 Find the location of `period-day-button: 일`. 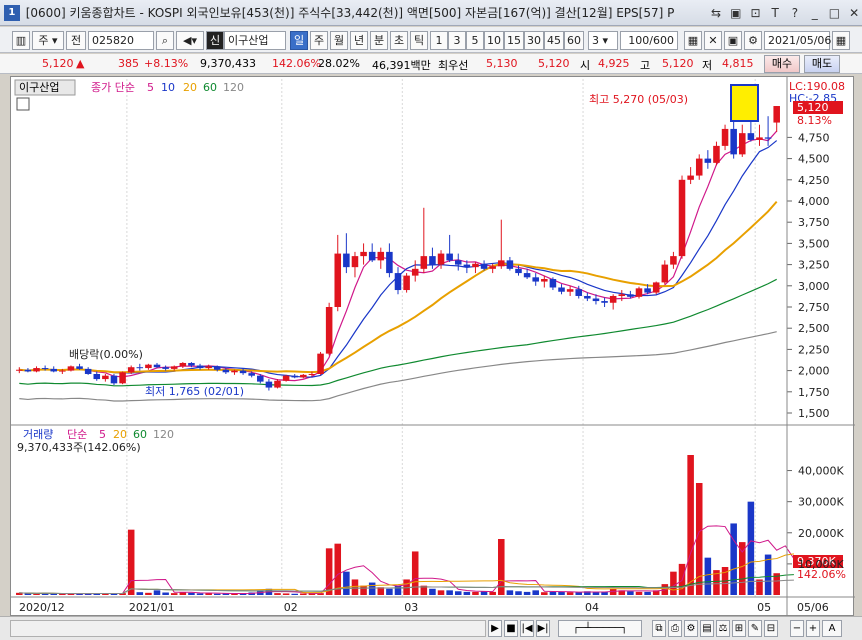

period-day-button: 일 is located at coordinates (299, 40).